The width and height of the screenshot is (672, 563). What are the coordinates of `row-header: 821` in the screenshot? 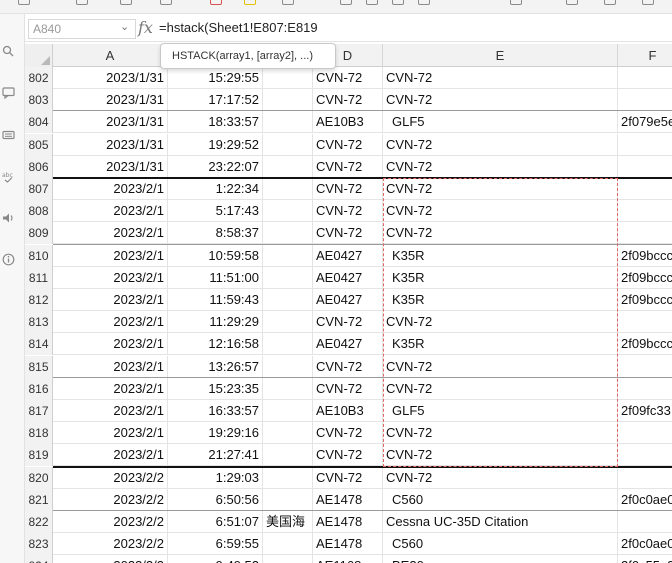 It's located at (39, 499).